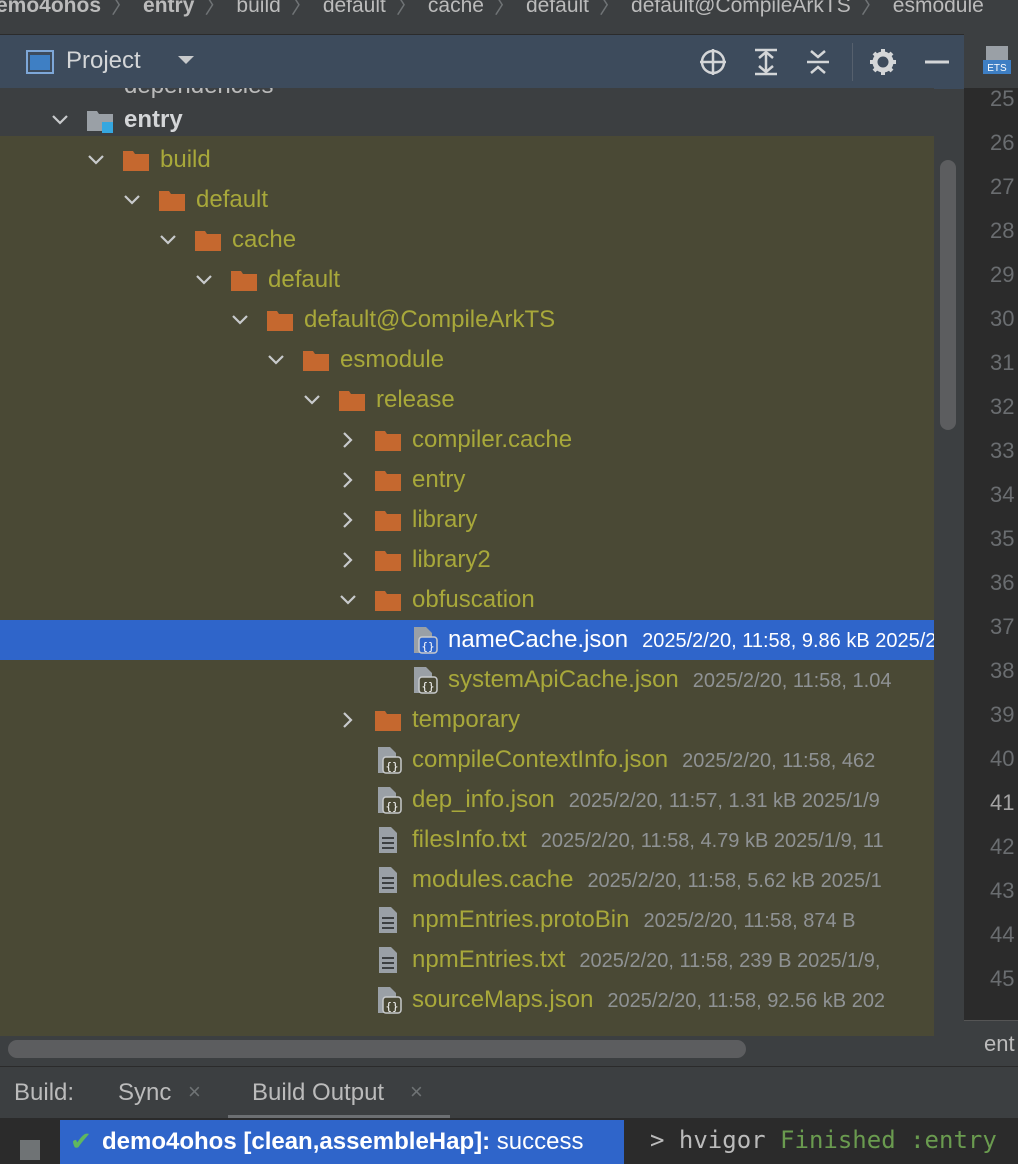 The image size is (1018, 1164). Describe the element at coordinates (451, 560) in the screenshot. I see `tree-item-label: library2` at that location.